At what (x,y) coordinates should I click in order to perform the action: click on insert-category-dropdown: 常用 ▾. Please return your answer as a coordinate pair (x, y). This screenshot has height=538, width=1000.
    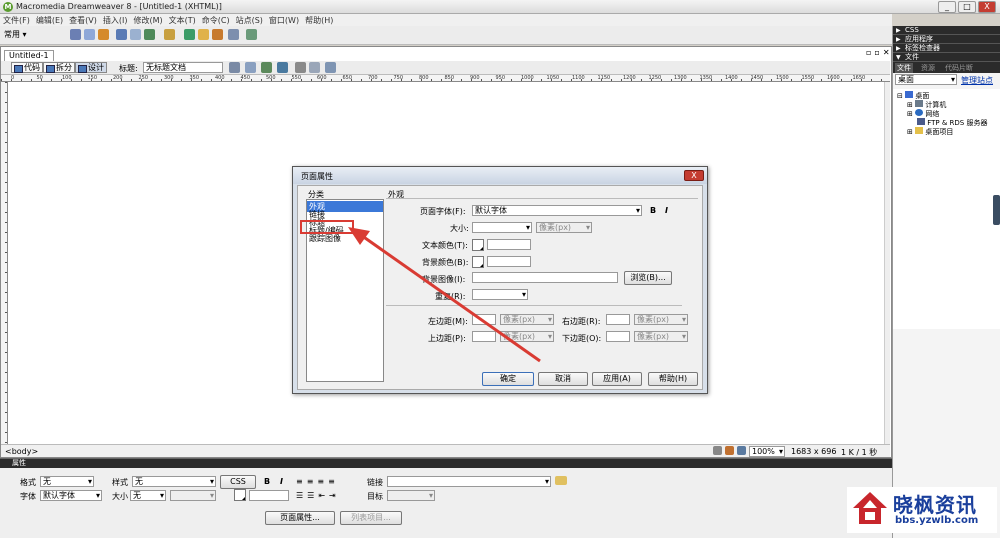
    Looking at the image, I should click on (15, 34).